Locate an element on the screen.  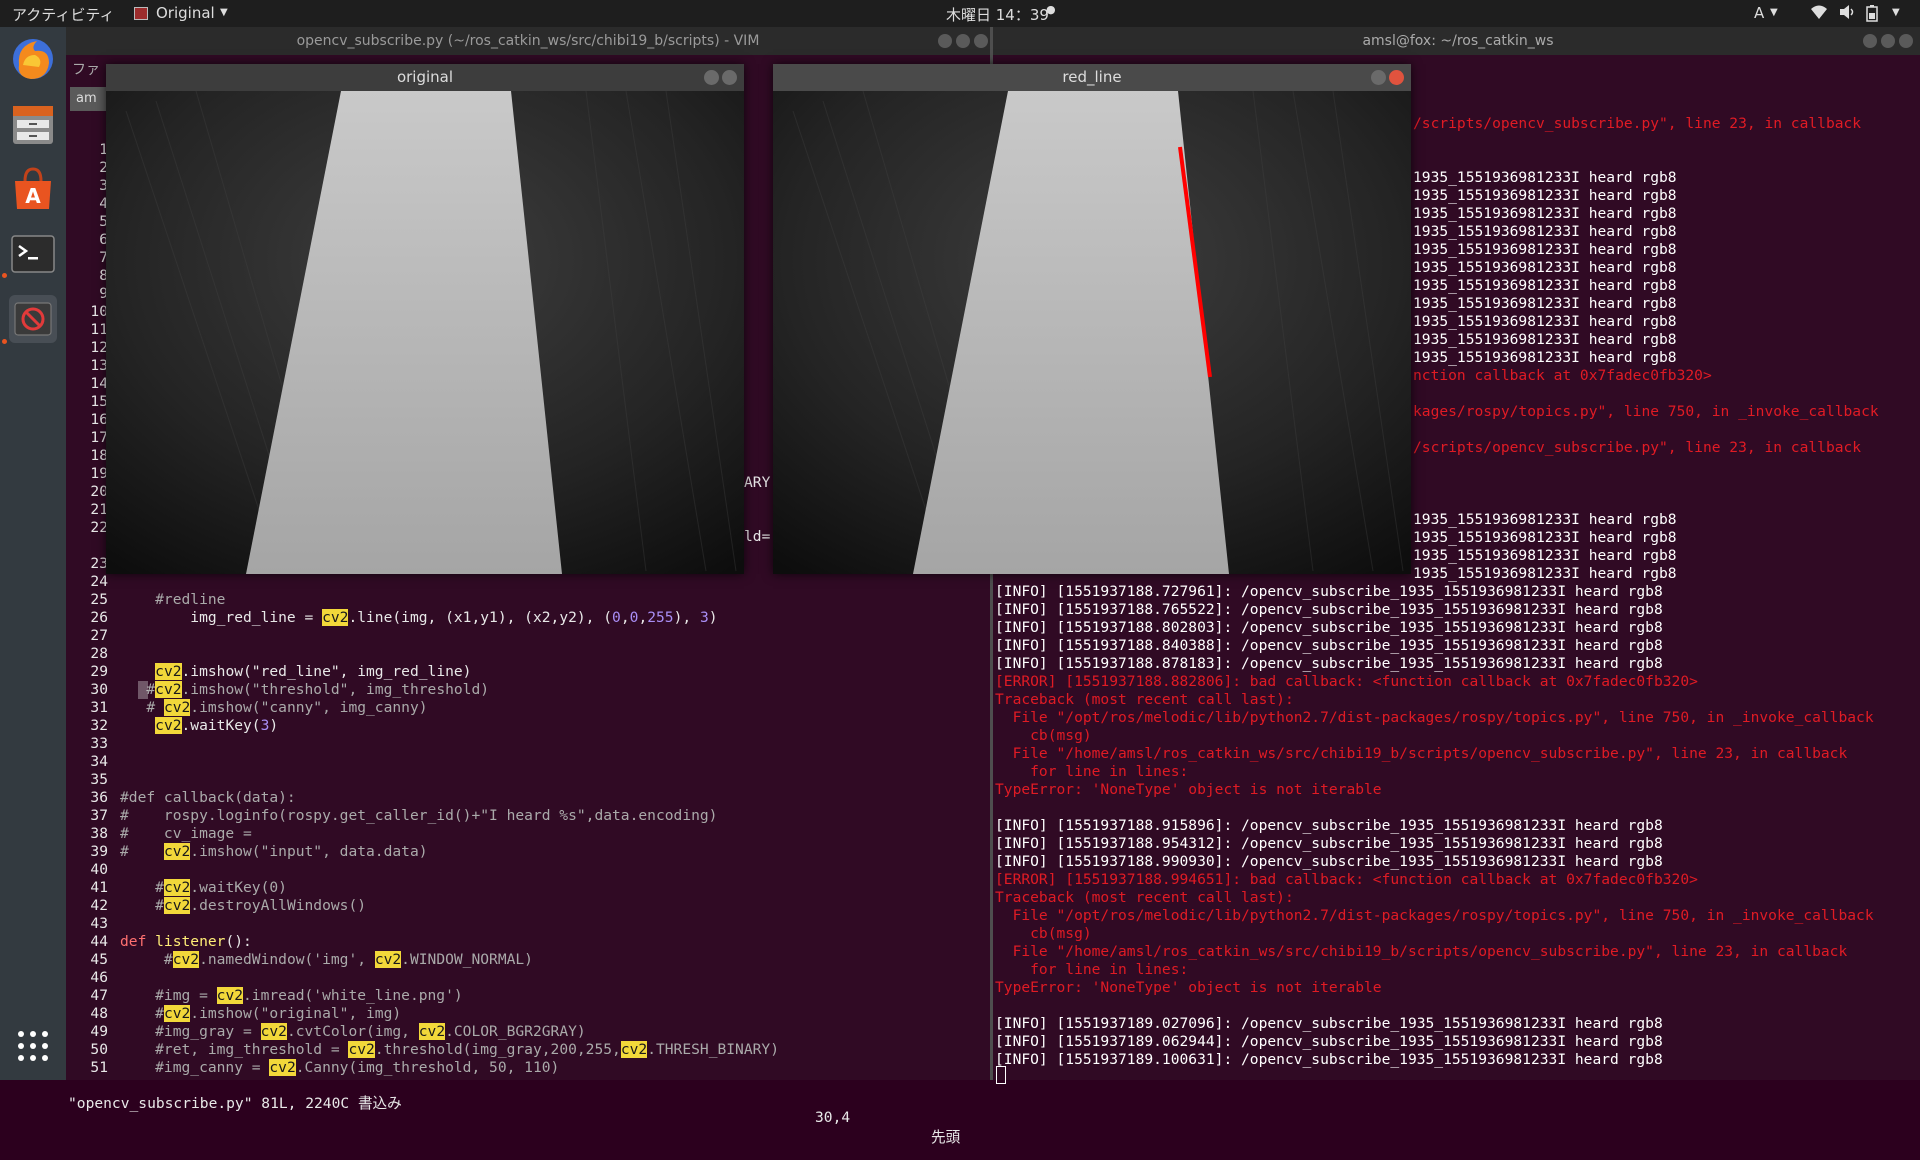
line-number: 36 is located at coordinates (87, 798).